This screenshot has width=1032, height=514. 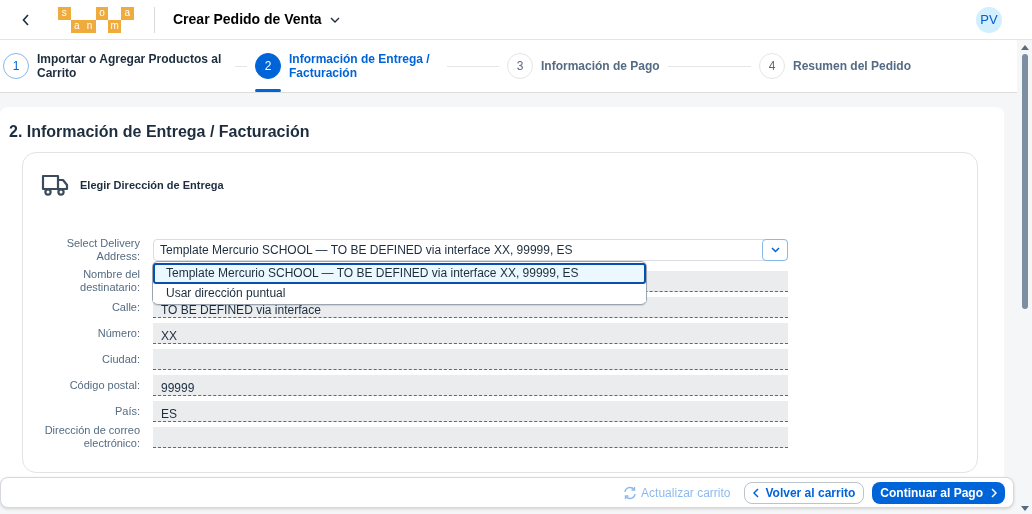 What do you see at coordinates (102, 13) in the screenshot?
I see `logo-tile: o` at bounding box center [102, 13].